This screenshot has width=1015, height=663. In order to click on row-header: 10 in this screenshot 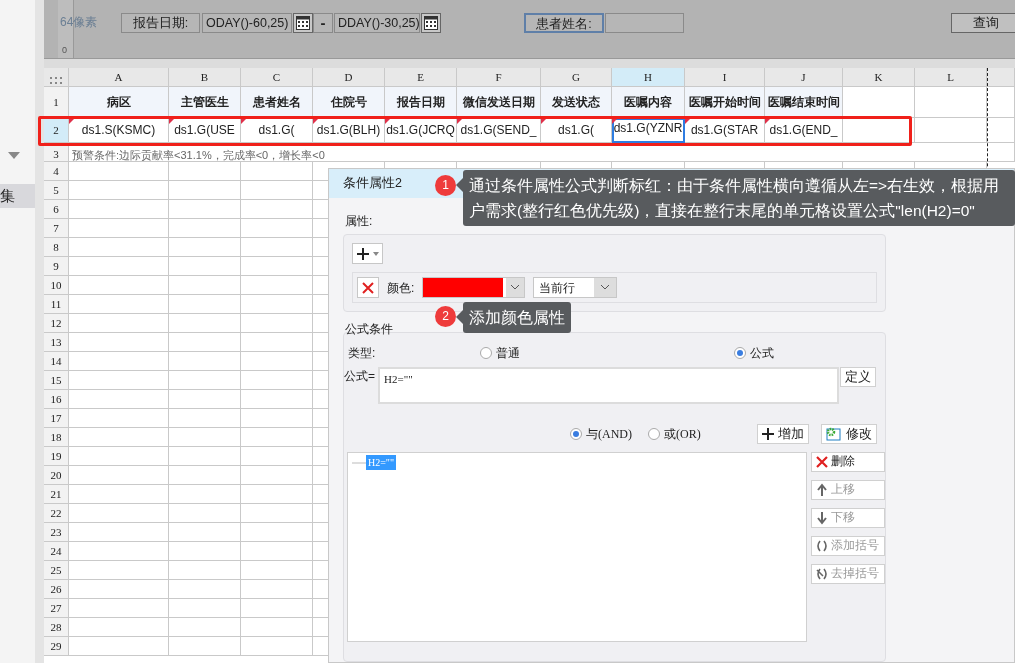, I will do `click(56, 285)`.